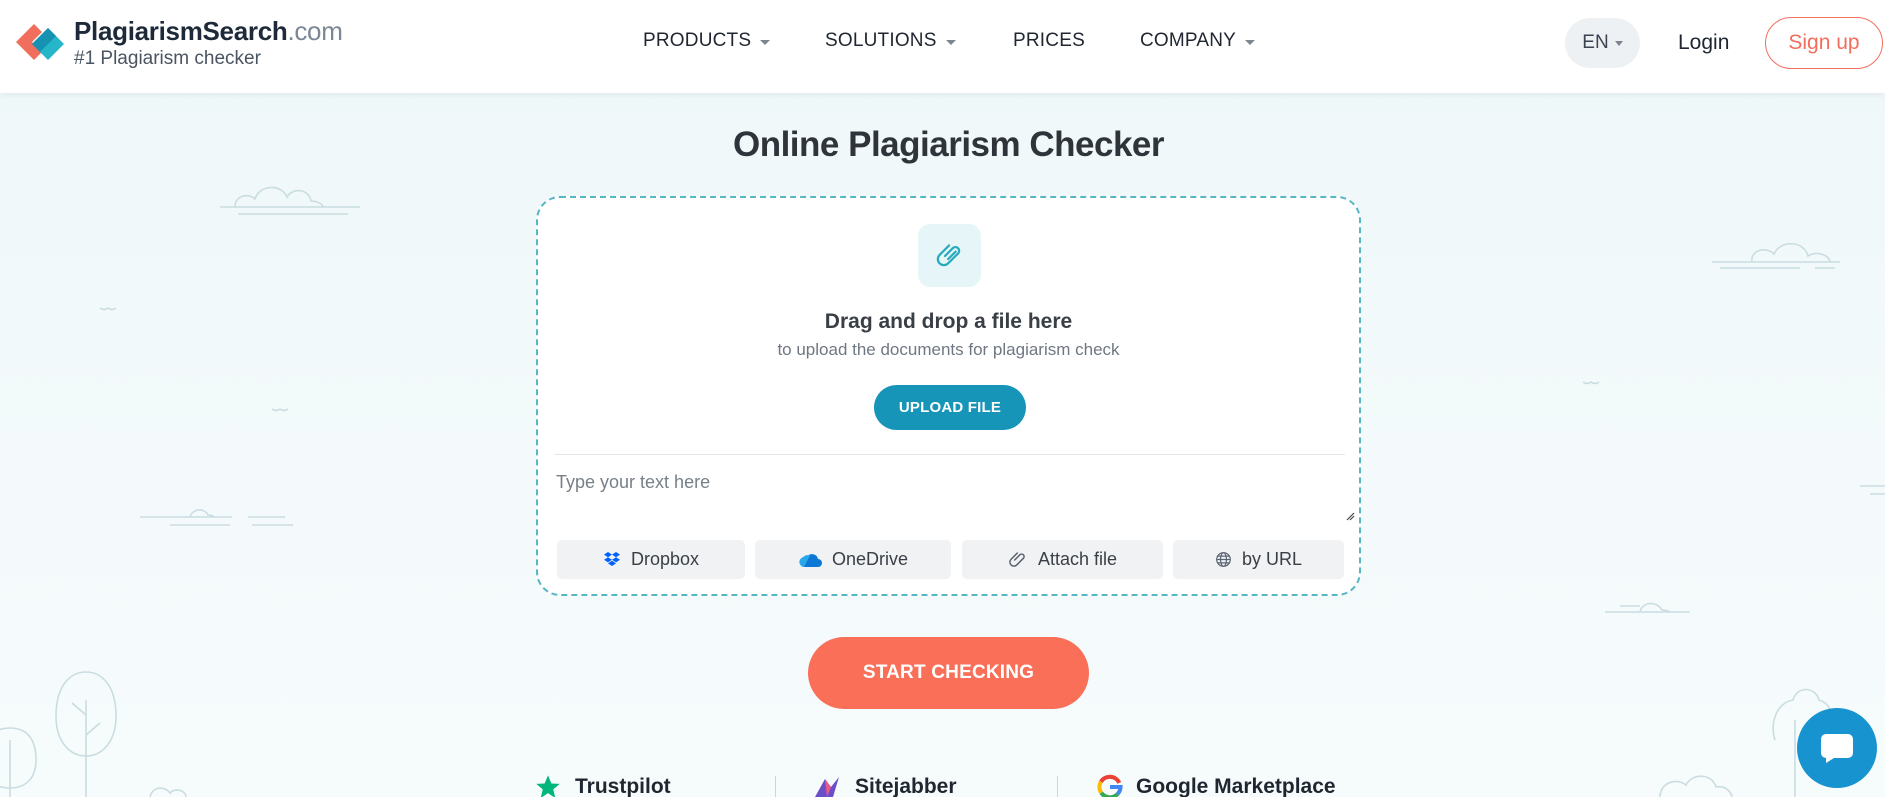  I want to click on main-nav: PRODUCTS SOLUTIONS PRICES COMPANY, so click(949, 41).